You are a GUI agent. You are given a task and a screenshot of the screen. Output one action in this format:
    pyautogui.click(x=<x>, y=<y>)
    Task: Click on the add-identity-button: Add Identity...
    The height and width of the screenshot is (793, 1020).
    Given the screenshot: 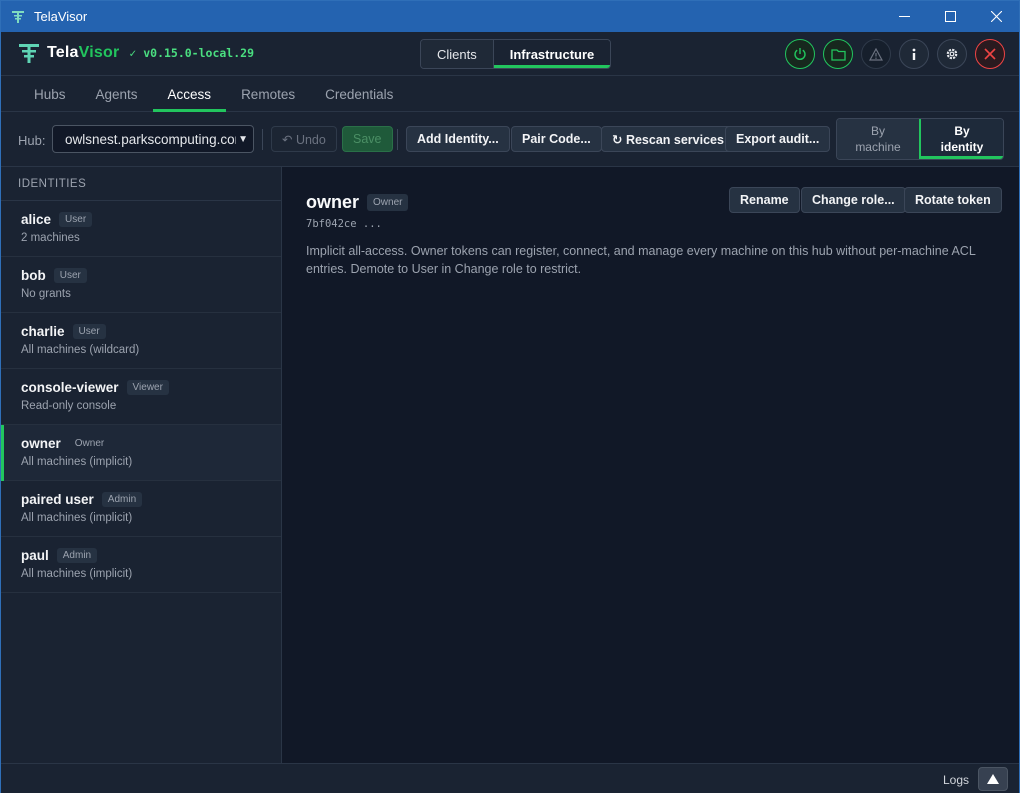 What is the action you would take?
    pyautogui.click(x=458, y=139)
    